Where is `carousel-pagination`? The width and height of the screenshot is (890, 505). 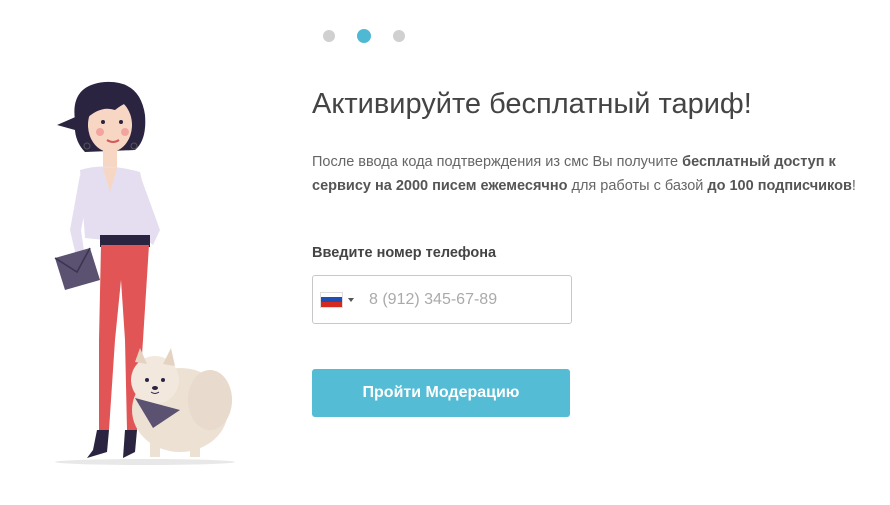
carousel-pagination is located at coordinates (364, 36).